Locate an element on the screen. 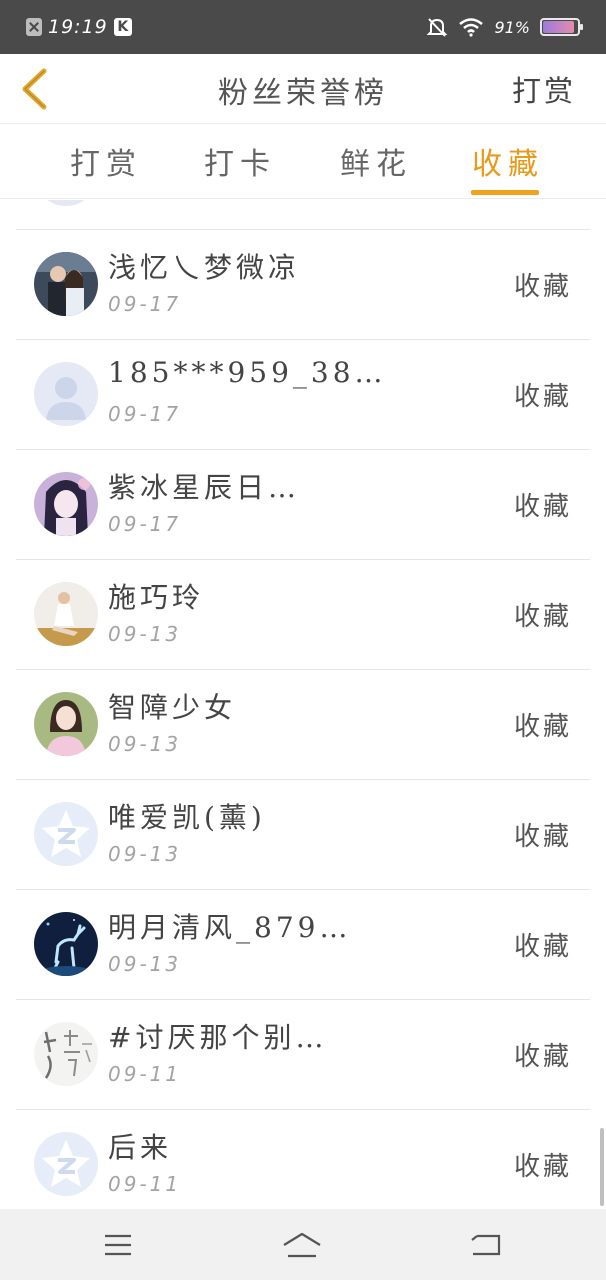  list-item: 后来 09-11 收藏 is located at coordinates (303, 1159).